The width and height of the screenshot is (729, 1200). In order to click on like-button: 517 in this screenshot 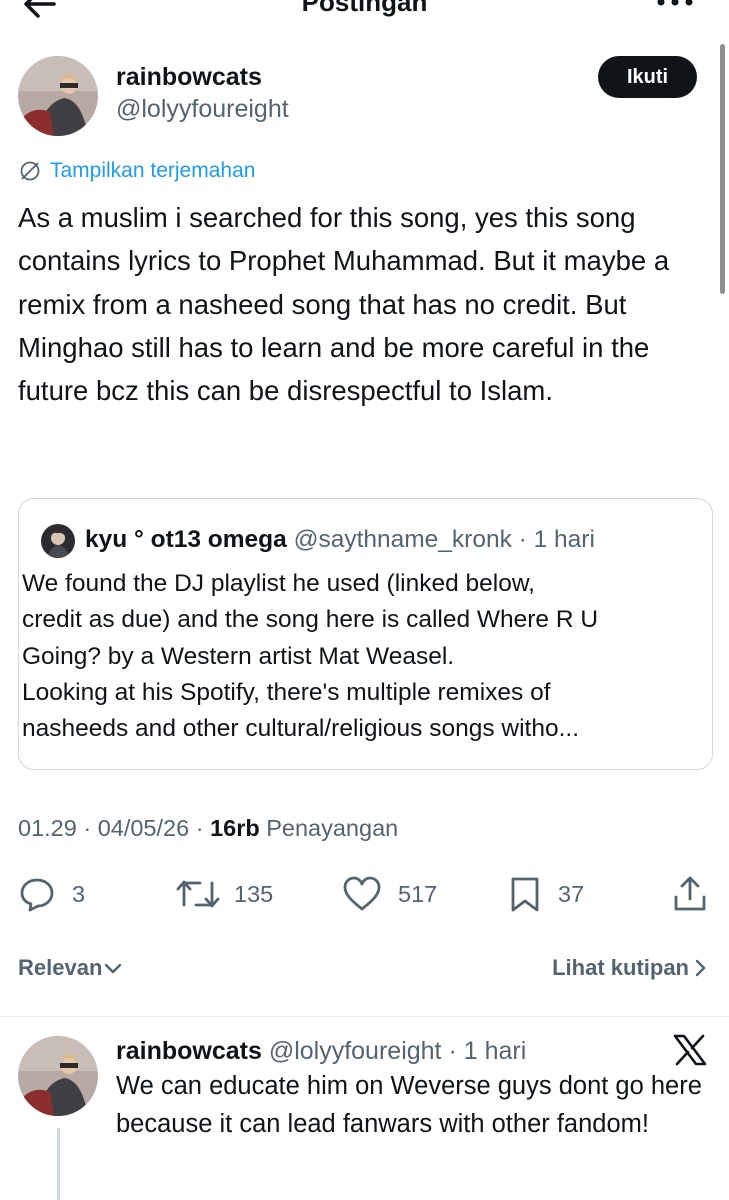, I will do `click(389, 894)`.